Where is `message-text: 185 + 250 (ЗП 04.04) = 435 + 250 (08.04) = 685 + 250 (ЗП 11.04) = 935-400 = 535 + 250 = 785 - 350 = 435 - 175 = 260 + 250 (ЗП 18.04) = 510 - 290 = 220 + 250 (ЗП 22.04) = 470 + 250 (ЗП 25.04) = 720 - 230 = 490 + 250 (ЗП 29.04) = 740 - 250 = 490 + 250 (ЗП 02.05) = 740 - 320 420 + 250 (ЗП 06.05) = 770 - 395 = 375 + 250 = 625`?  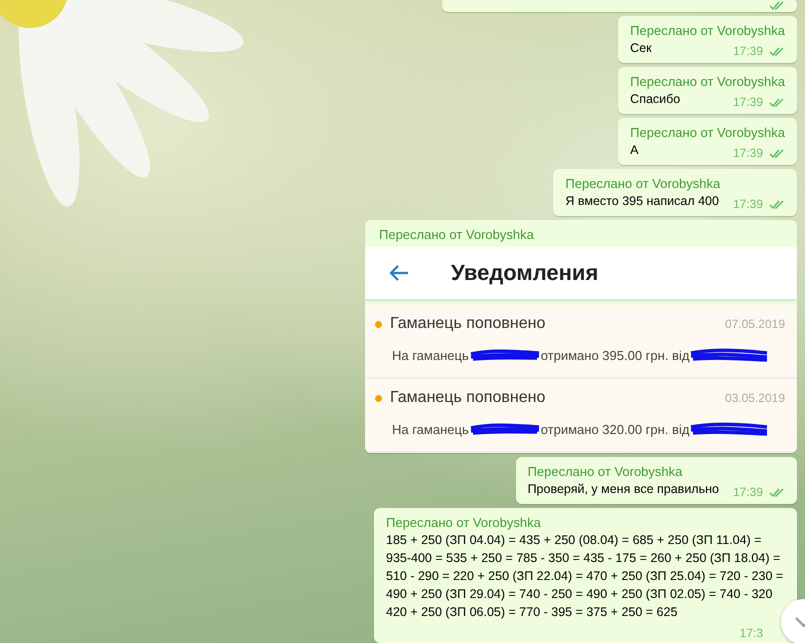 message-text: 185 + 250 (ЗП 04.04) = 435 + 250 (08.04) = 685 + 250 (ЗП 11.04) = 935-400 = 535 + 250 = 785 - 350 = 435 - 175 = 260 + 250 (ЗП 18.04) = 510 - 290 = 220 + 250 (ЗП 22.04) = 470 + 250 (ЗП 25.04) = 720 - 230 = 490 + 250 (ЗП 29.04) = 740 - 250 = 490 + 250 (ЗП 02.05) = 740 - 320 420 + 250 (ЗП 06.05) = 770 - 395 = 375 + 250 = 625 is located at coordinates (585, 576).